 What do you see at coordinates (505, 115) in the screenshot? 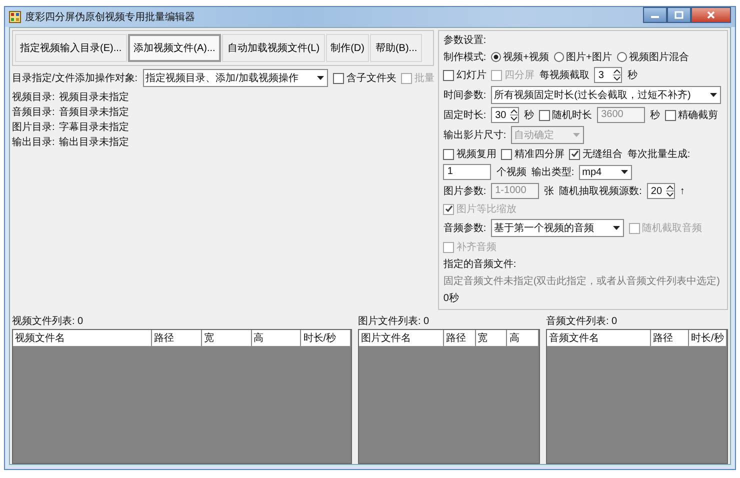
I see `number-spinner: 30` at bounding box center [505, 115].